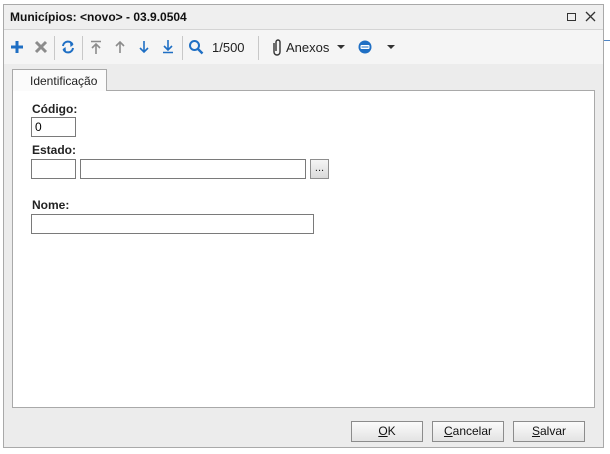 This screenshot has width=610, height=454. I want to click on extra-actions-button, so click(365, 47).